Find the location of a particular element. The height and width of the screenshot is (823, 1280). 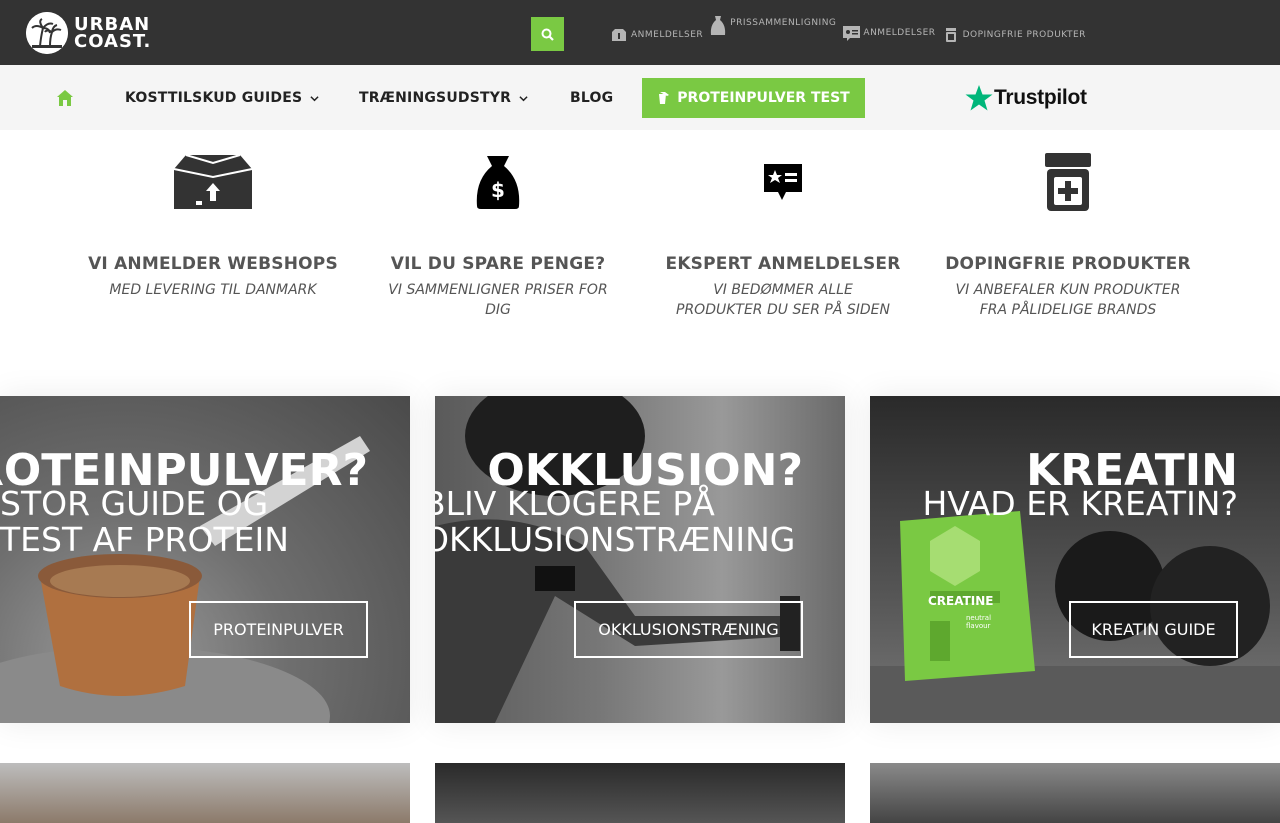

feature-title: VIL DU SPARE PENGE? is located at coordinates (498, 264).